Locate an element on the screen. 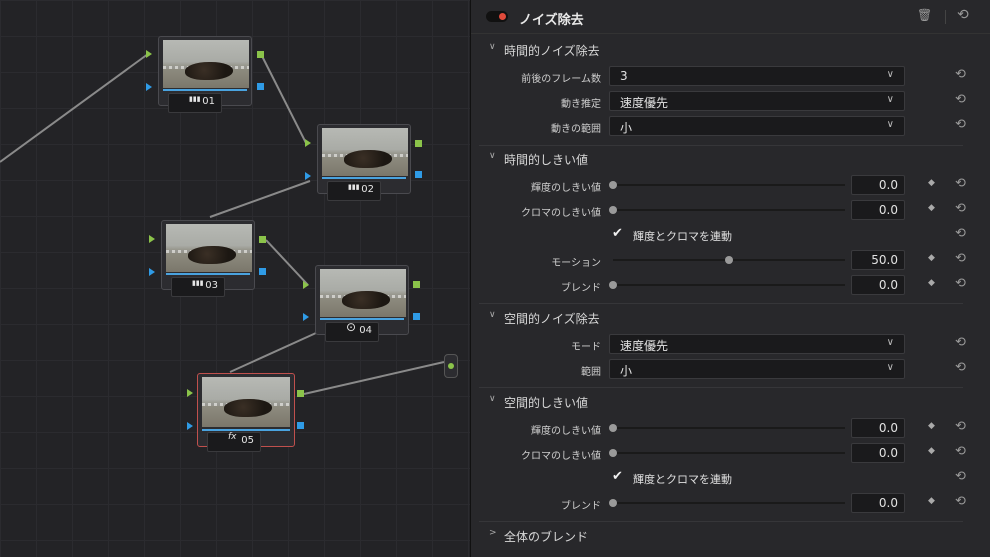  node-04-alpha-output is located at coordinates (416, 316).